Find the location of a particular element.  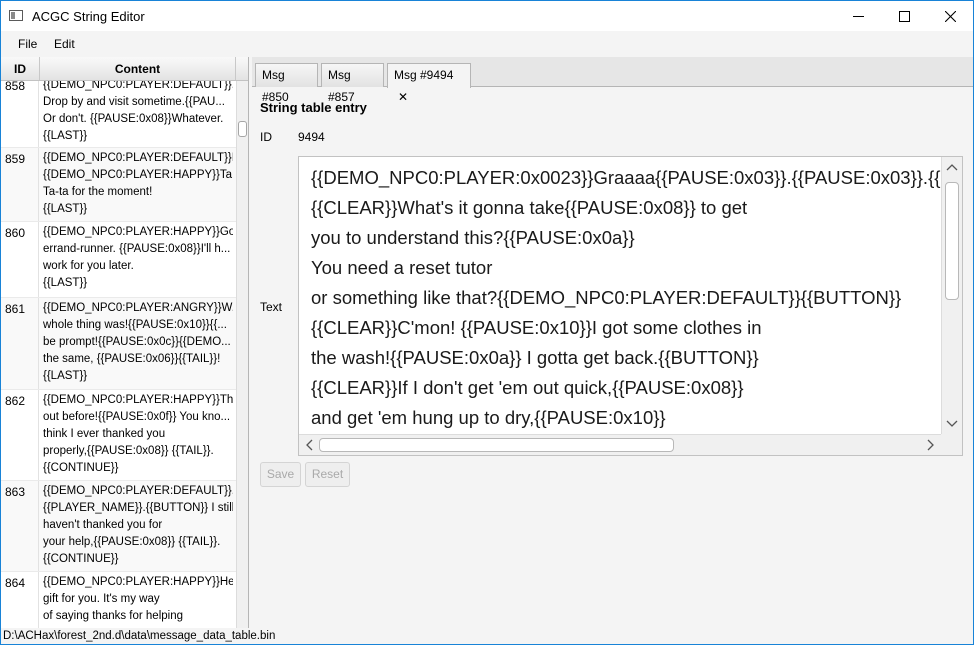

row-id: 859 is located at coordinates (20, 184).